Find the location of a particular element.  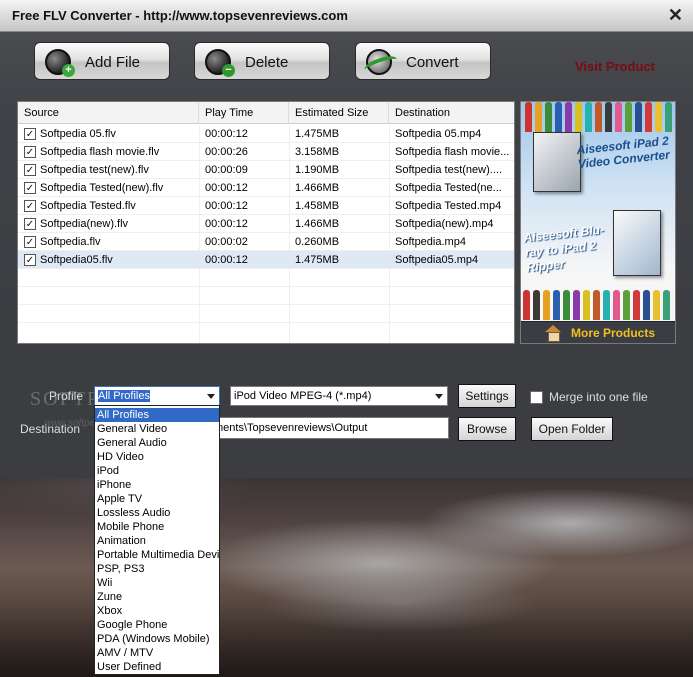

convert-icon is located at coordinates (379, 62).